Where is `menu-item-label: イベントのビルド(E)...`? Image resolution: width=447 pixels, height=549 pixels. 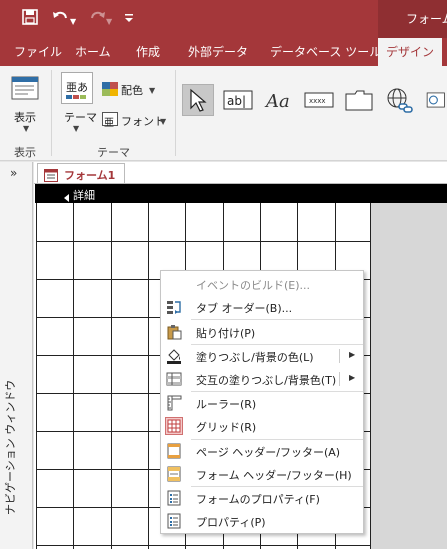 menu-item-label: イベントのビルド(E)... is located at coordinates (253, 285).